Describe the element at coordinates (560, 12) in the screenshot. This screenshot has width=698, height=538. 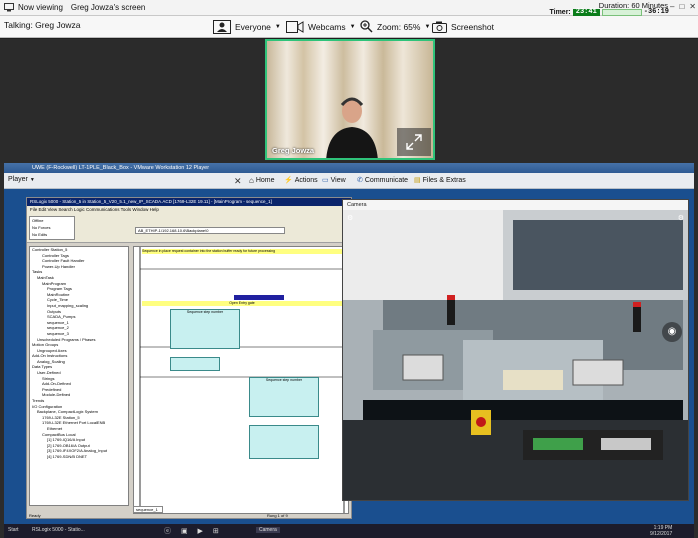
I see `timer-label: Timer:` at that location.